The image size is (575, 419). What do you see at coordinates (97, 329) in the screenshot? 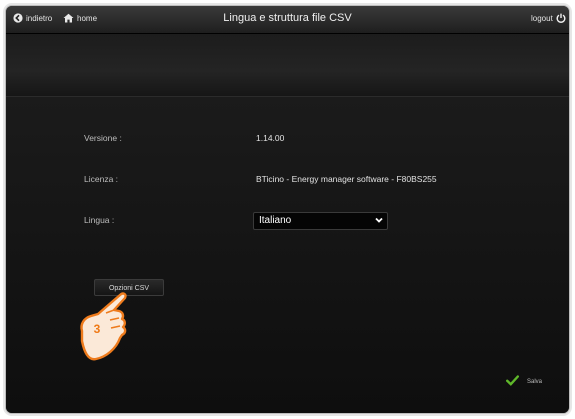
I see `step-number-badge: 3` at bounding box center [97, 329].